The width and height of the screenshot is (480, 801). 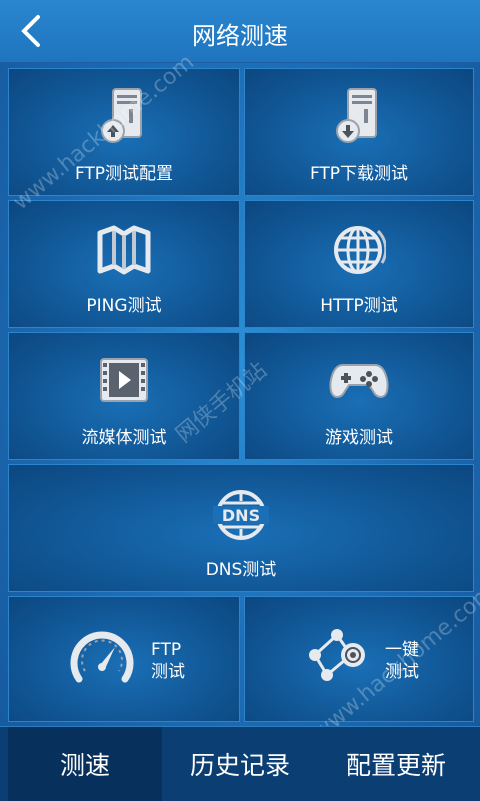 I want to click on ftp-download-tile: FTP下载测试, so click(x=359, y=132).